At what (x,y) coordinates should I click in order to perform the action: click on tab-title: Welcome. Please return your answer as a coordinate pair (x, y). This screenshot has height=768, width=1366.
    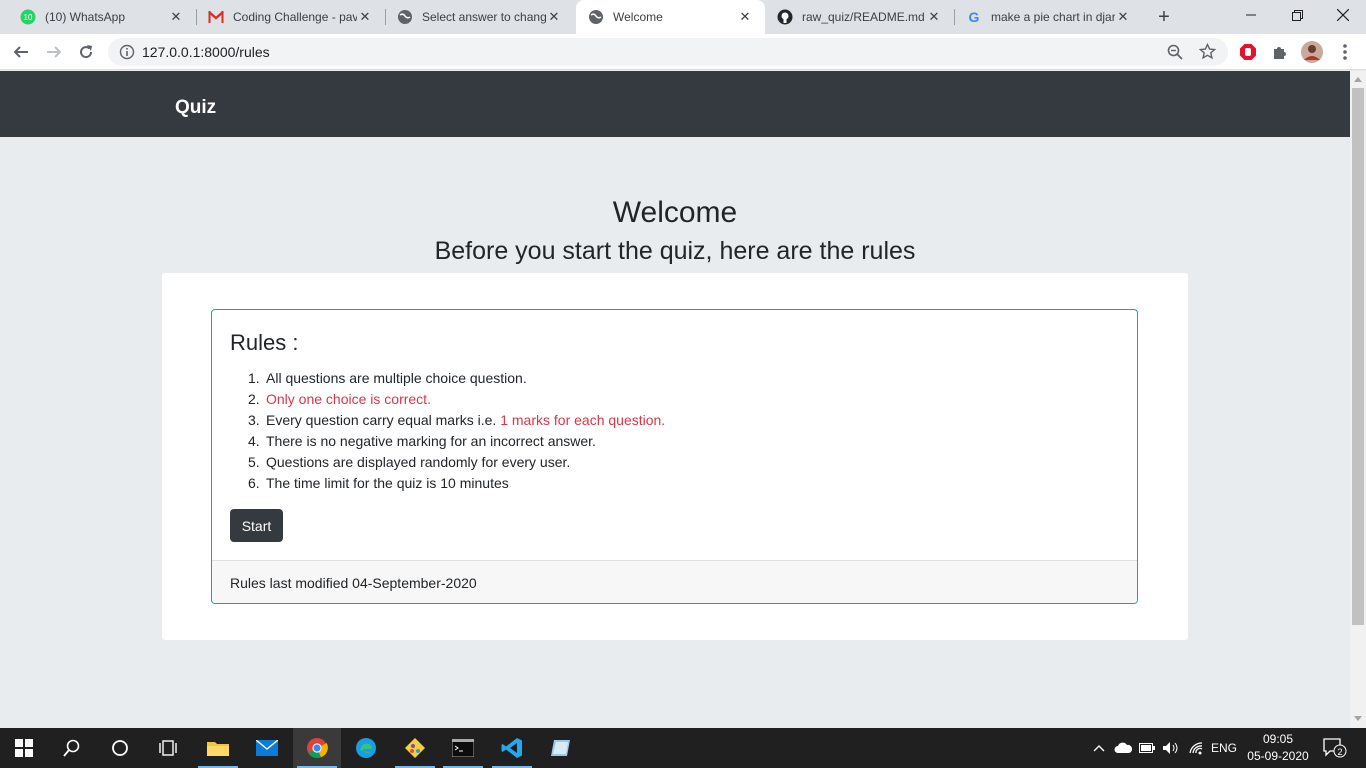
    Looking at the image, I should click on (638, 17).